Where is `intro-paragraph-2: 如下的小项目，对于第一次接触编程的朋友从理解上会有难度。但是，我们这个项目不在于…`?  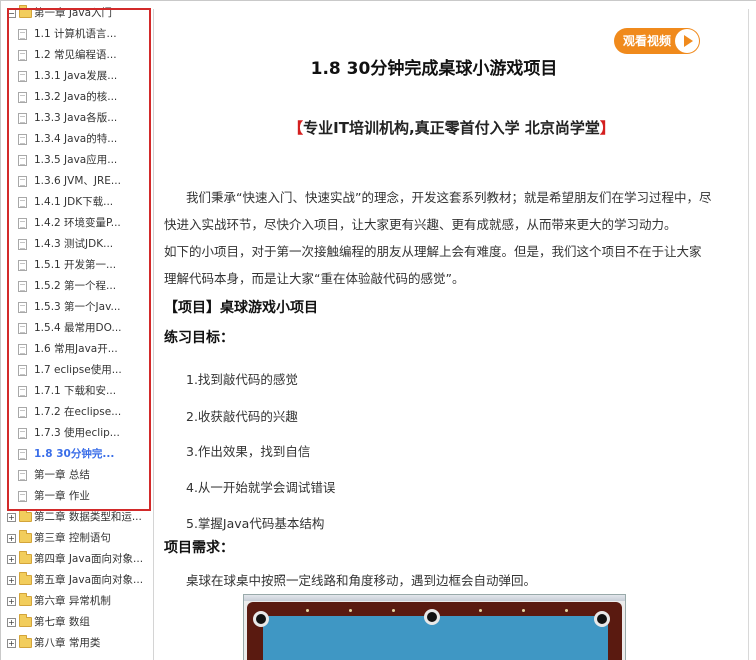
intro-paragraph-2: 如下的小项目，对于第一次接触编程的朋友从理解上会有难度。但是，我们这个项目不在于… is located at coordinates (433, 265).